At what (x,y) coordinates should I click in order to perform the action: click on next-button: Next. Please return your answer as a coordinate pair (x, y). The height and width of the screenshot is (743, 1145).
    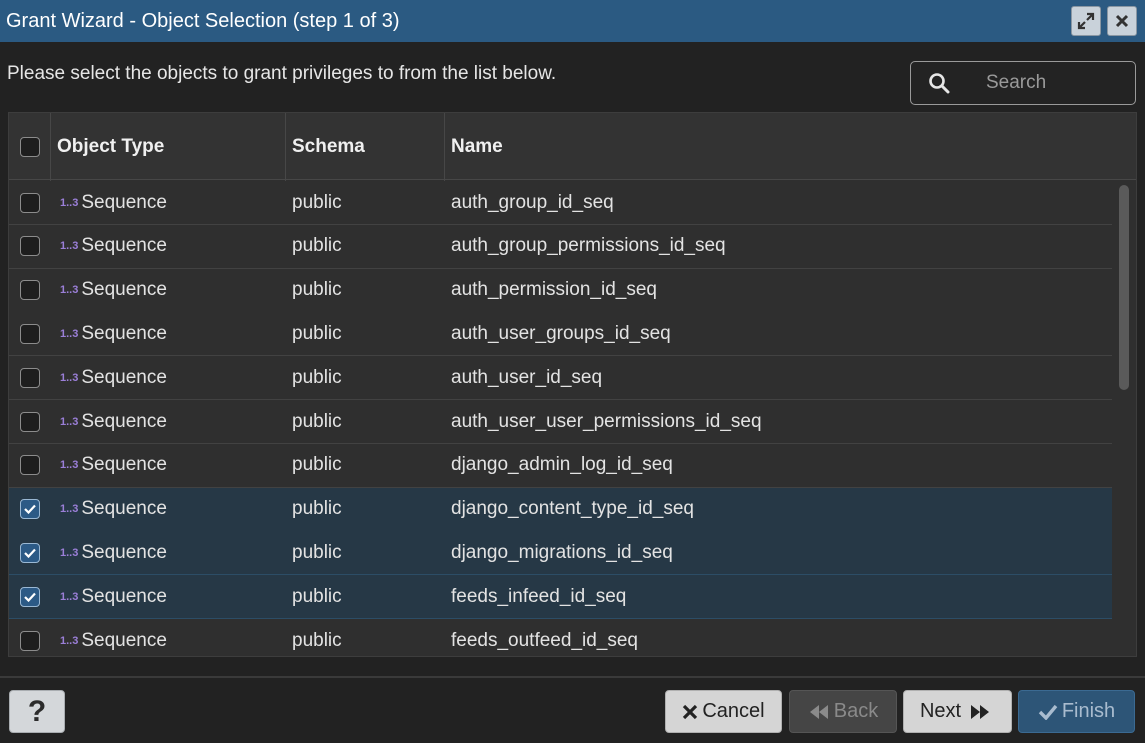
    Looking at the image, I should click on (957, 711).